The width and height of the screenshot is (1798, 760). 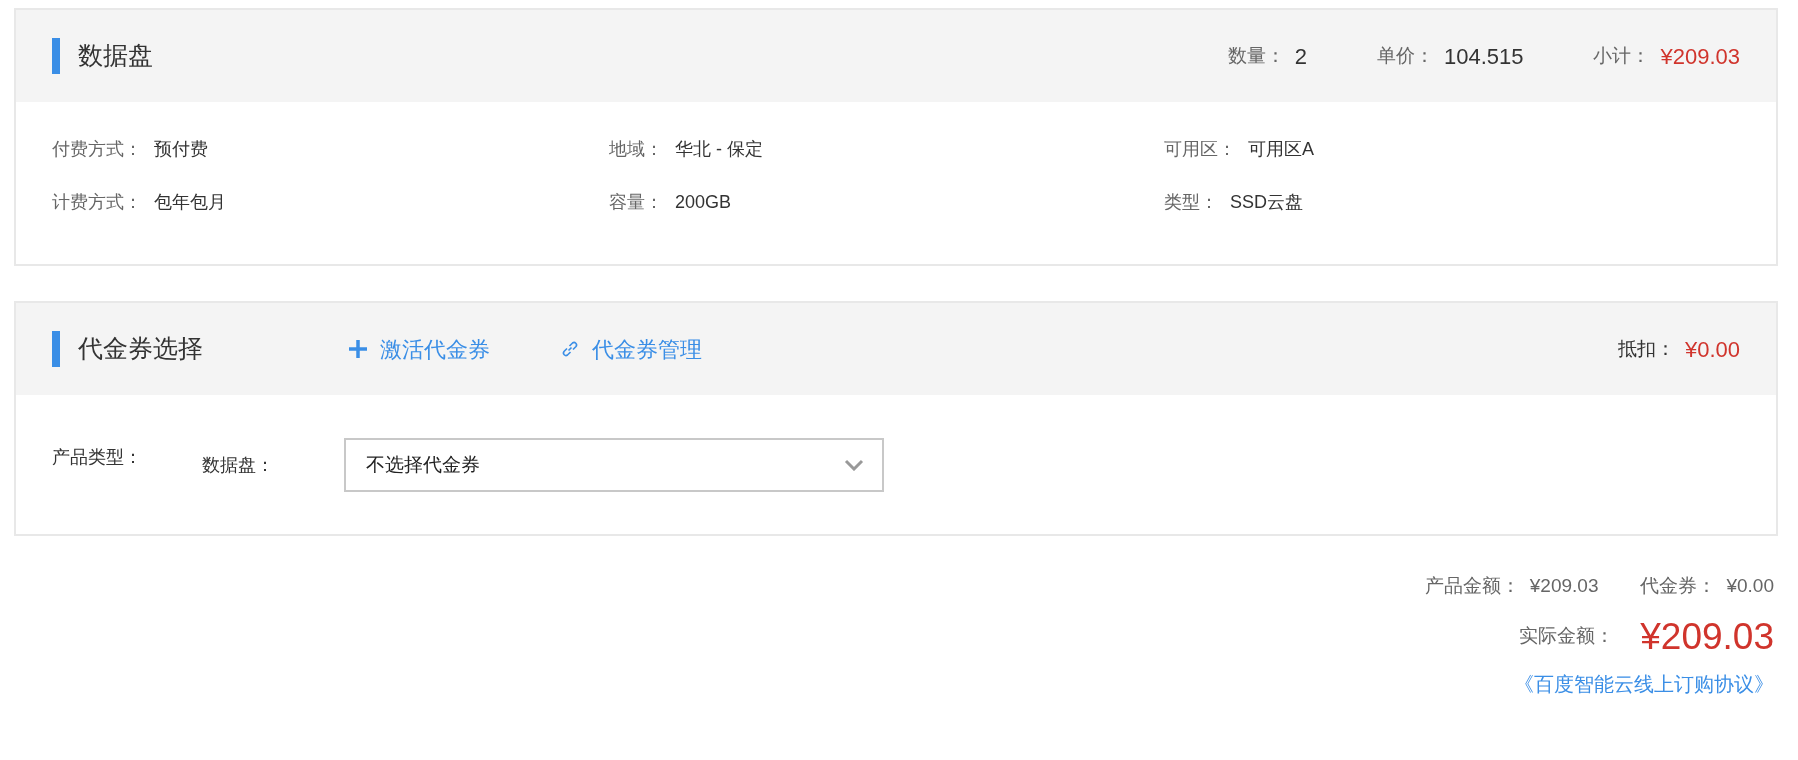 What do you see at coordinates (1266, 202) in the screenshot?
I see `field-value: SSD云盘` at bounding box center [1266, 202].